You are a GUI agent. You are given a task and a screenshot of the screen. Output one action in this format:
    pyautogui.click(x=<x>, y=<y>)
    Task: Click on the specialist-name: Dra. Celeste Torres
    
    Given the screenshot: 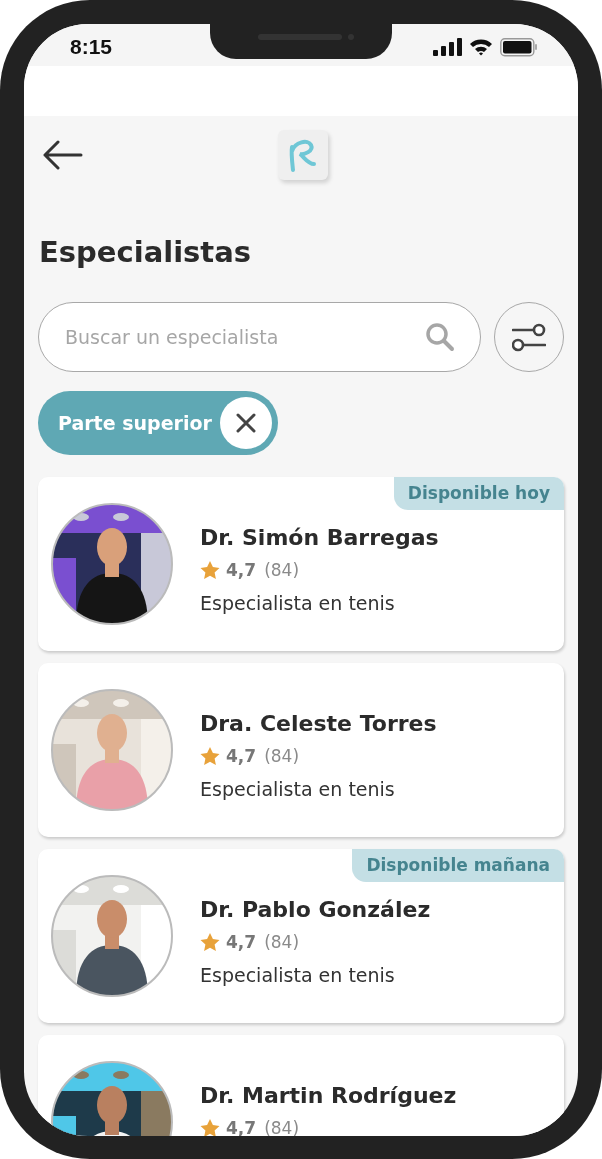 What is the action you would take?
    pyautogui.click(x=318, y=724)
    